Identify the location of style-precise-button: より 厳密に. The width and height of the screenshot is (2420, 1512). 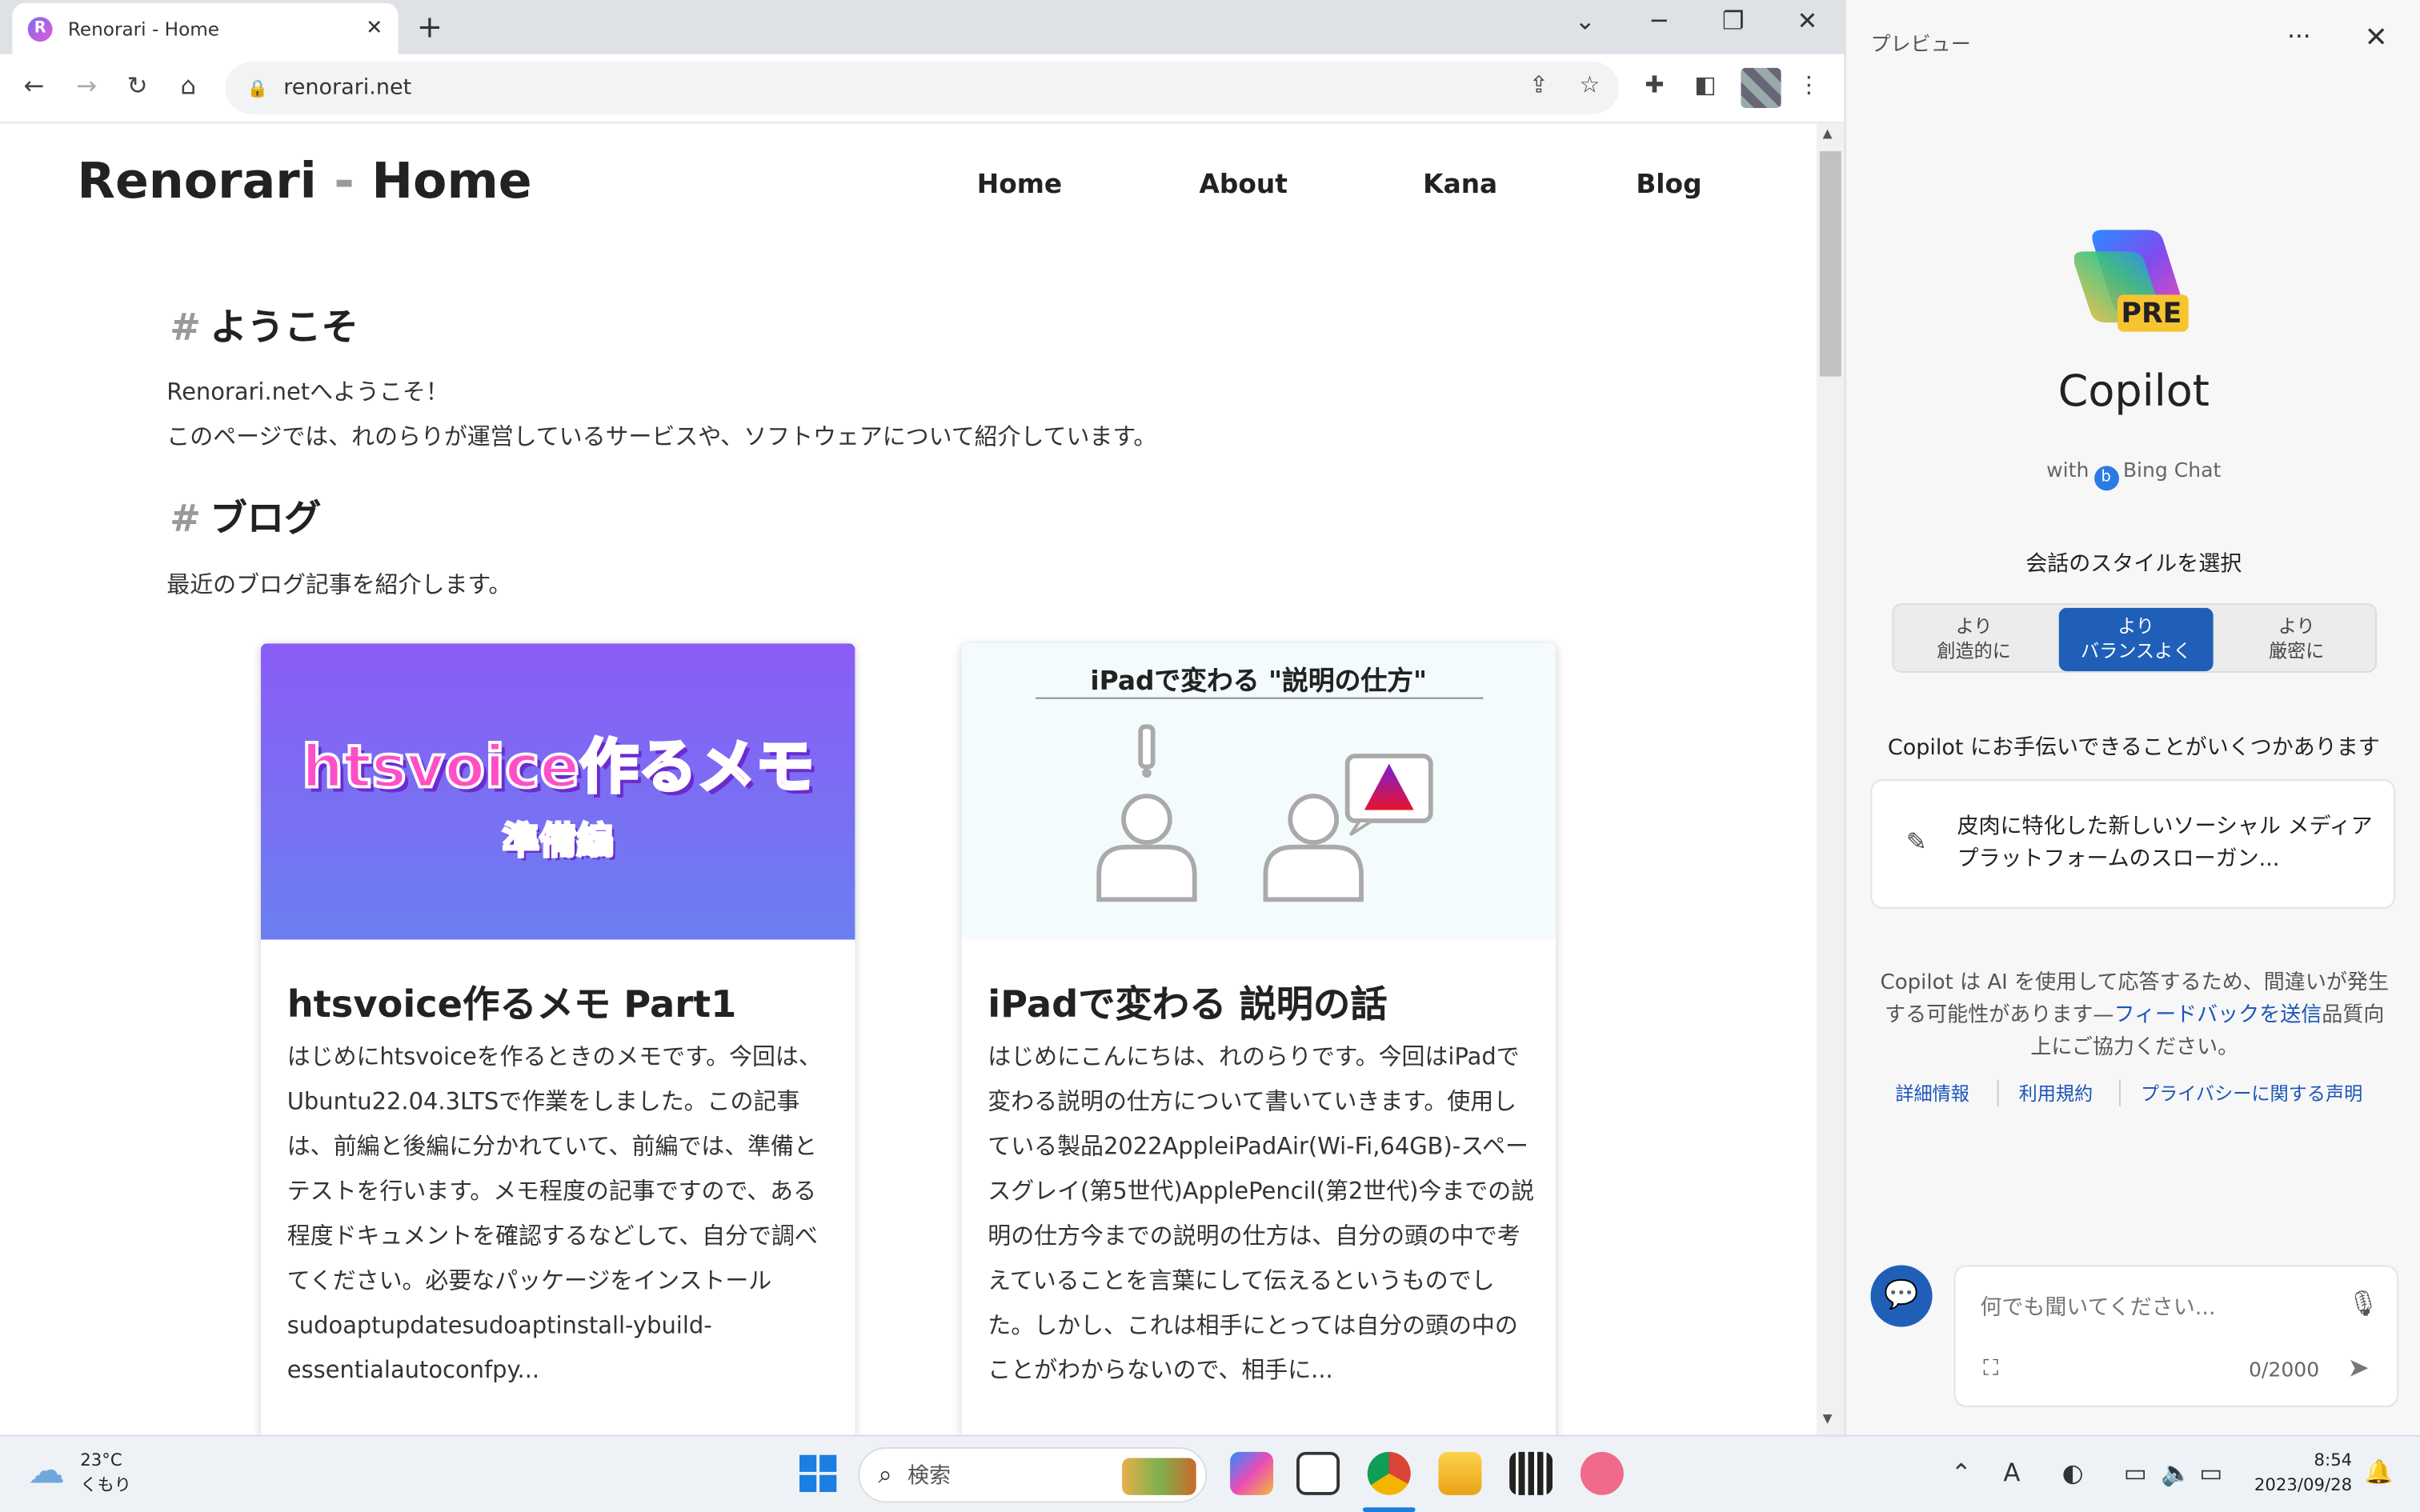
(2296, 639).